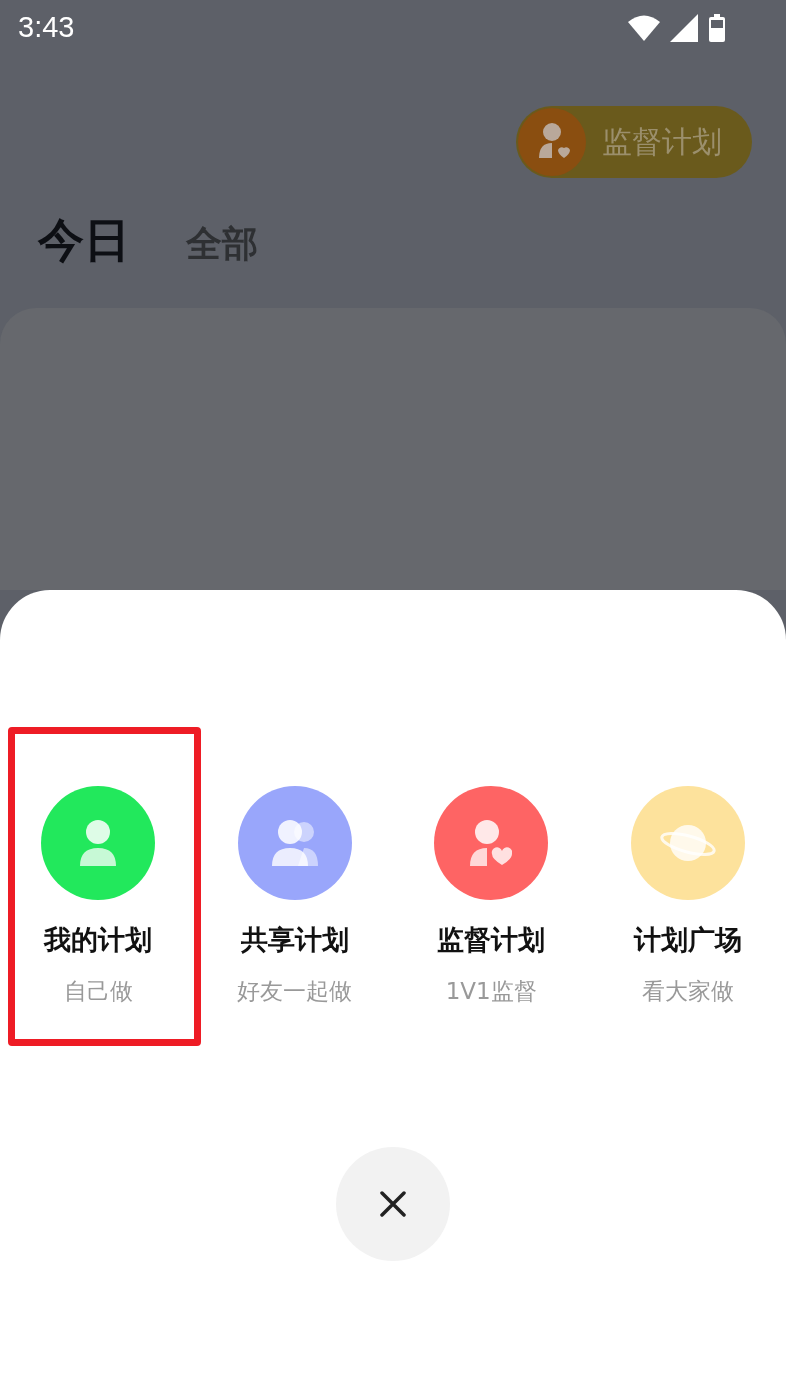  Describe the element at coordinates (295, 991) in the screenshot. I see `option-subtitle: 好友一起做` at that location.